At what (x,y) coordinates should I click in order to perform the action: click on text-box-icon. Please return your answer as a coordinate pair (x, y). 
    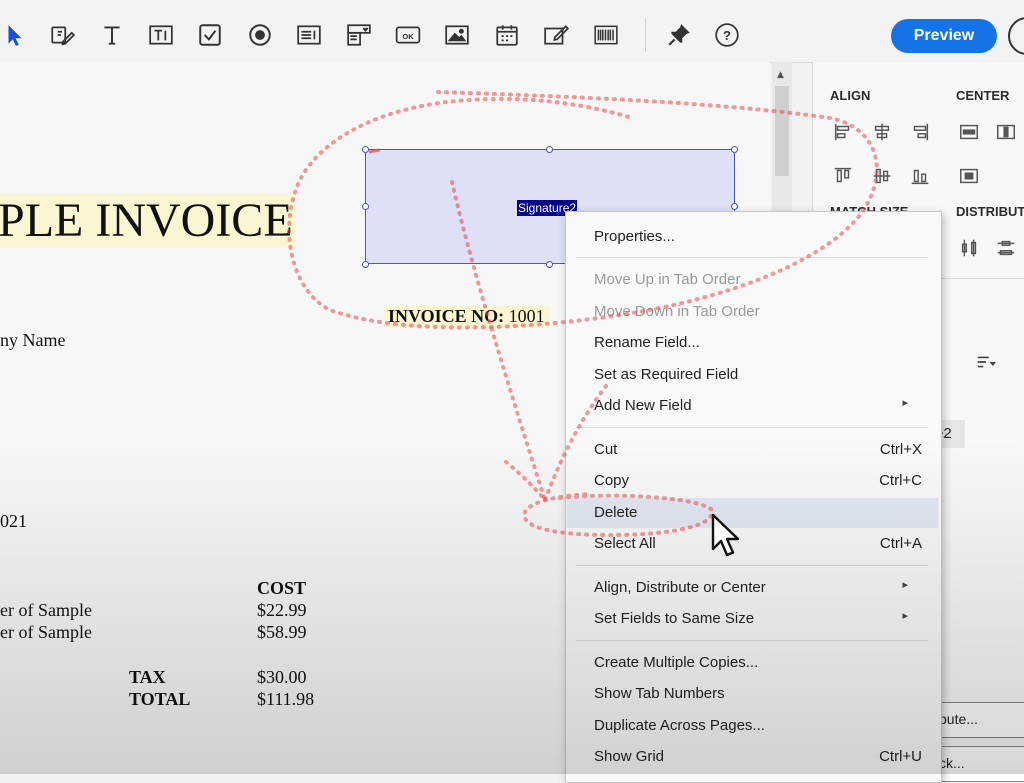
    Looking at the image, I should click on (161, 35).